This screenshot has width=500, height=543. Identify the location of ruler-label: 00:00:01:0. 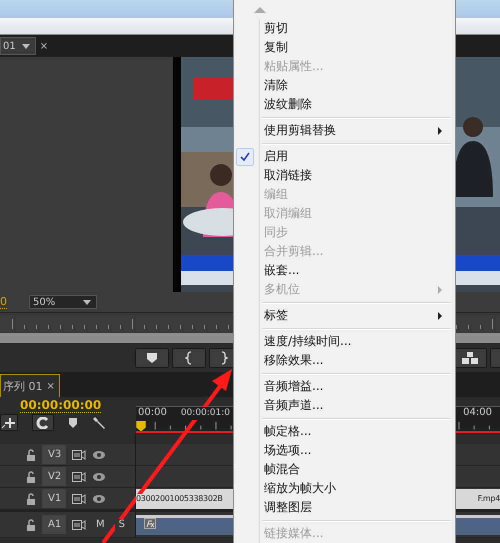
(205, 413).